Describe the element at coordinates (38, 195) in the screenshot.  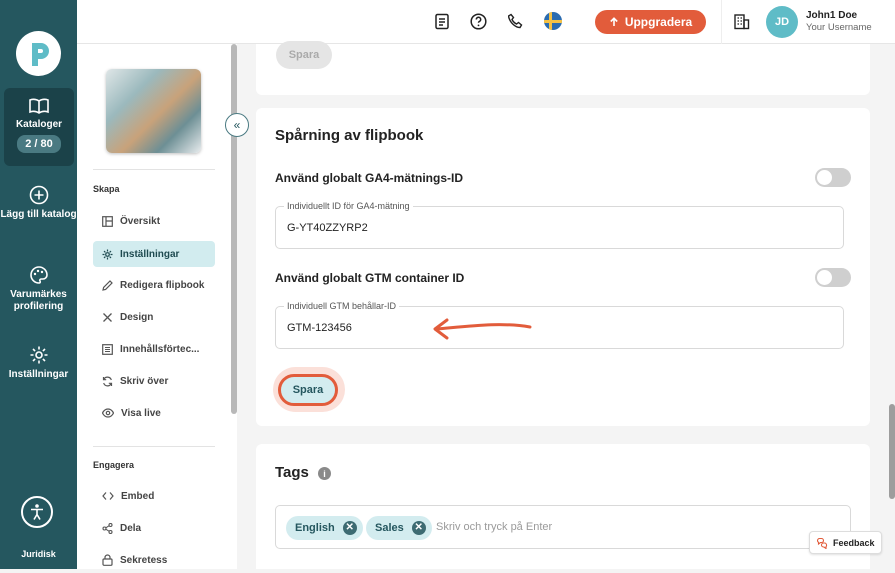
I see `plus-circle-icon` at that location.